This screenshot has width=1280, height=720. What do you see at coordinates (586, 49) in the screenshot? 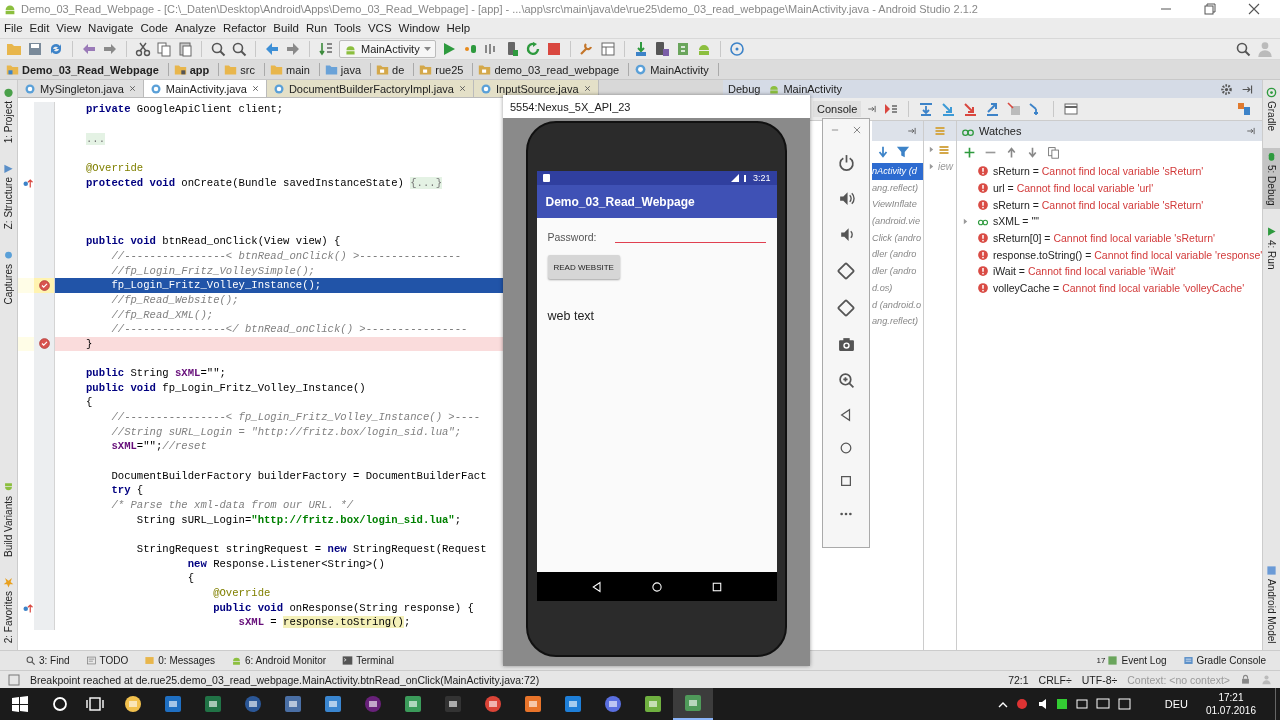
I see `wrench-icon` at bounding box center [586, 49].